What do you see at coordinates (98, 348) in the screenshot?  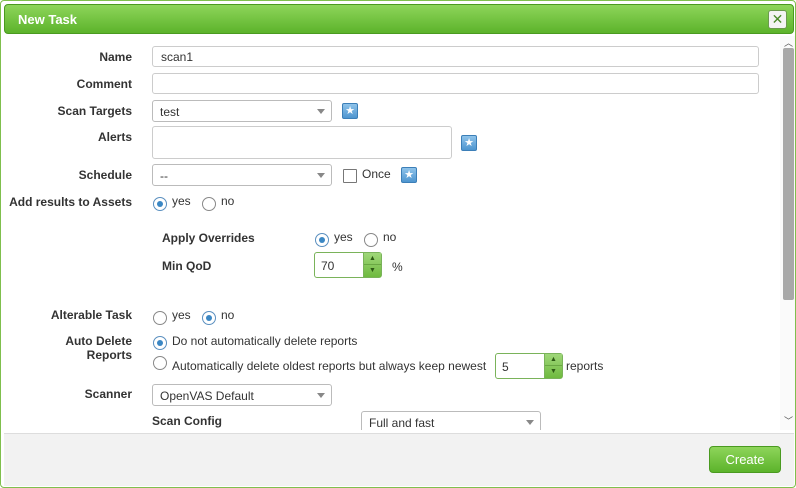 I see `auto-delete-label: Auto Delete Reports` at bounding box center [98, 348].